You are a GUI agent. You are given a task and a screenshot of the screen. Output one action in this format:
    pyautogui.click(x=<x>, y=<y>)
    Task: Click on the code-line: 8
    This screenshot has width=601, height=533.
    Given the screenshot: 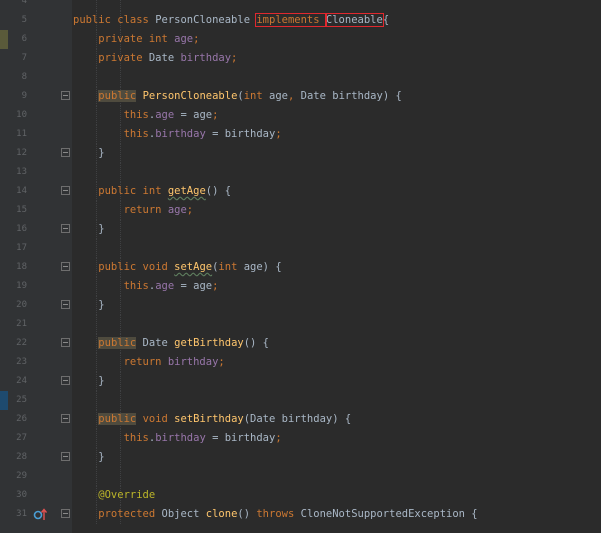 What is the action you would take?
    pyautogui.click(x=300, y=77)
    